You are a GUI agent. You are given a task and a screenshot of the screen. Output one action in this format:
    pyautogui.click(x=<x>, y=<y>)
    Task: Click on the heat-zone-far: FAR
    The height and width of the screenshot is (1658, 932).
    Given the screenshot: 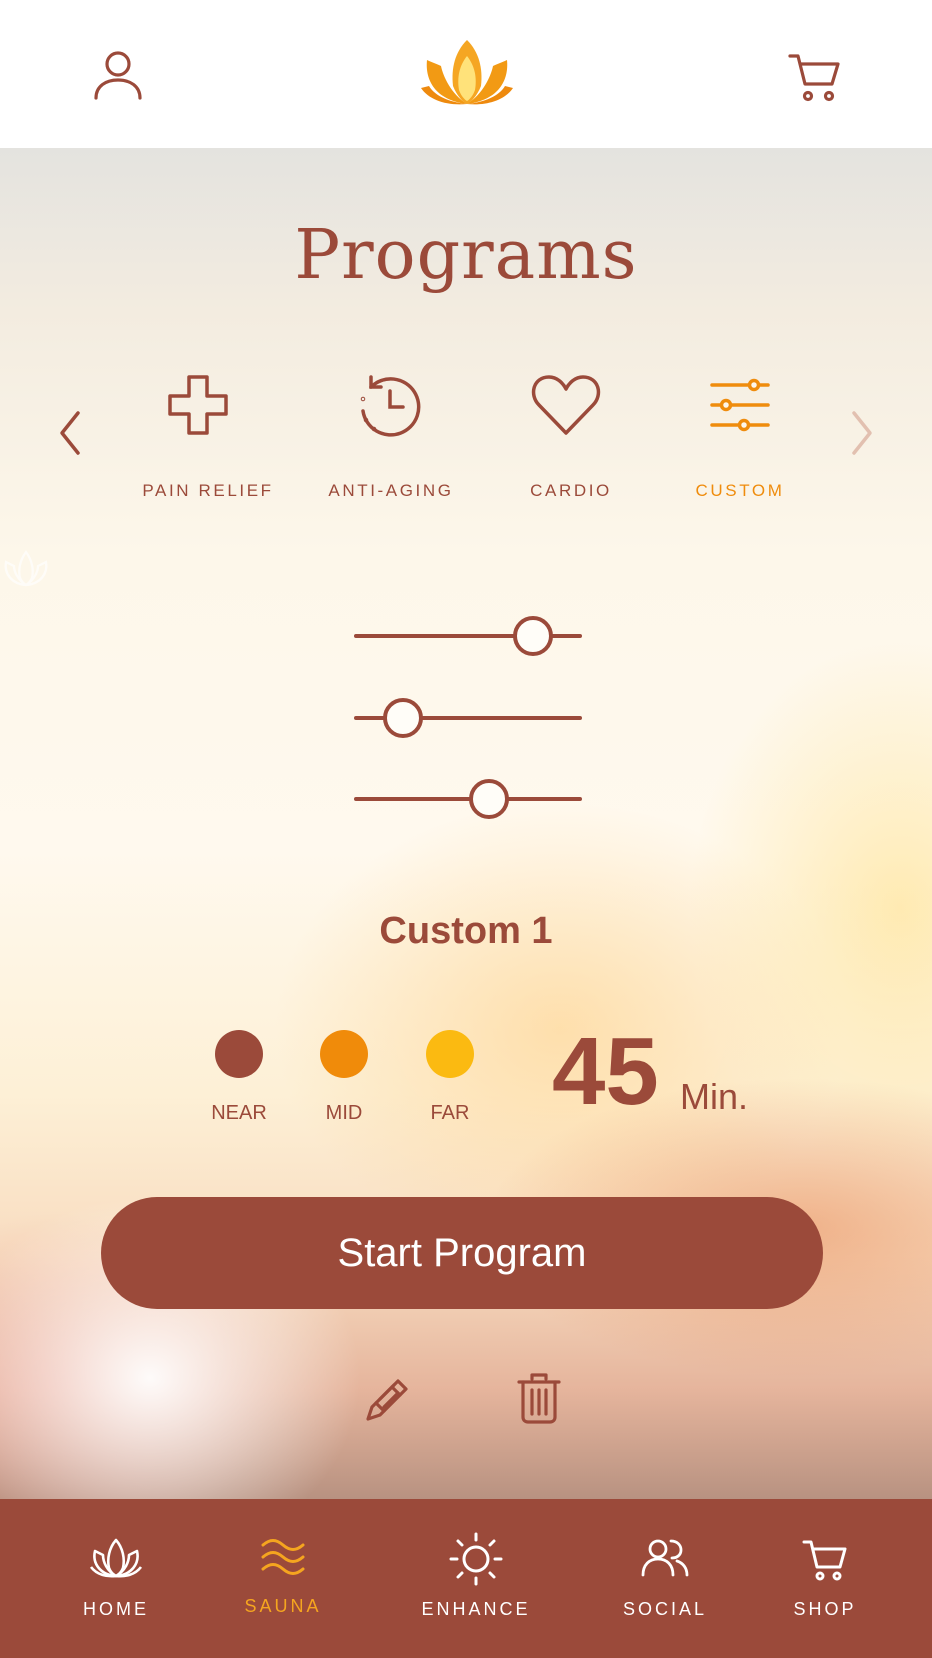 What is the action you would take?
    pyautogui.click(x=450, y=1077)
    